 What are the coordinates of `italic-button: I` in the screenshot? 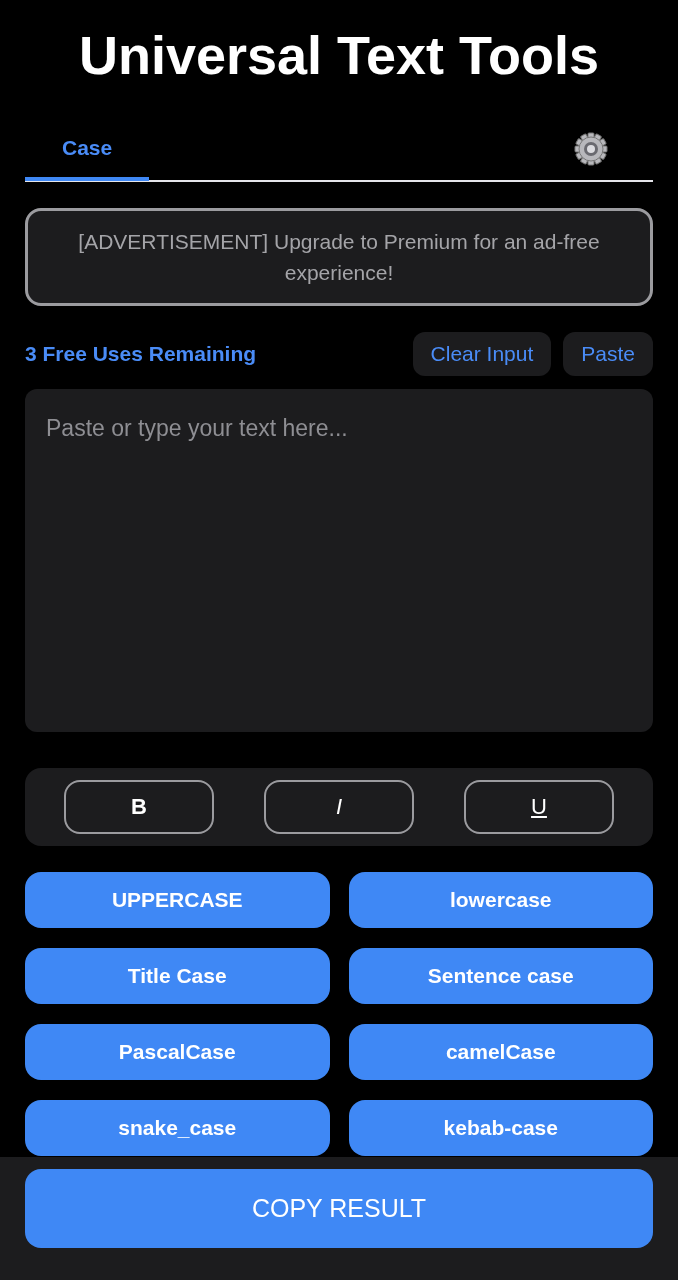 It's located at (339, 807).